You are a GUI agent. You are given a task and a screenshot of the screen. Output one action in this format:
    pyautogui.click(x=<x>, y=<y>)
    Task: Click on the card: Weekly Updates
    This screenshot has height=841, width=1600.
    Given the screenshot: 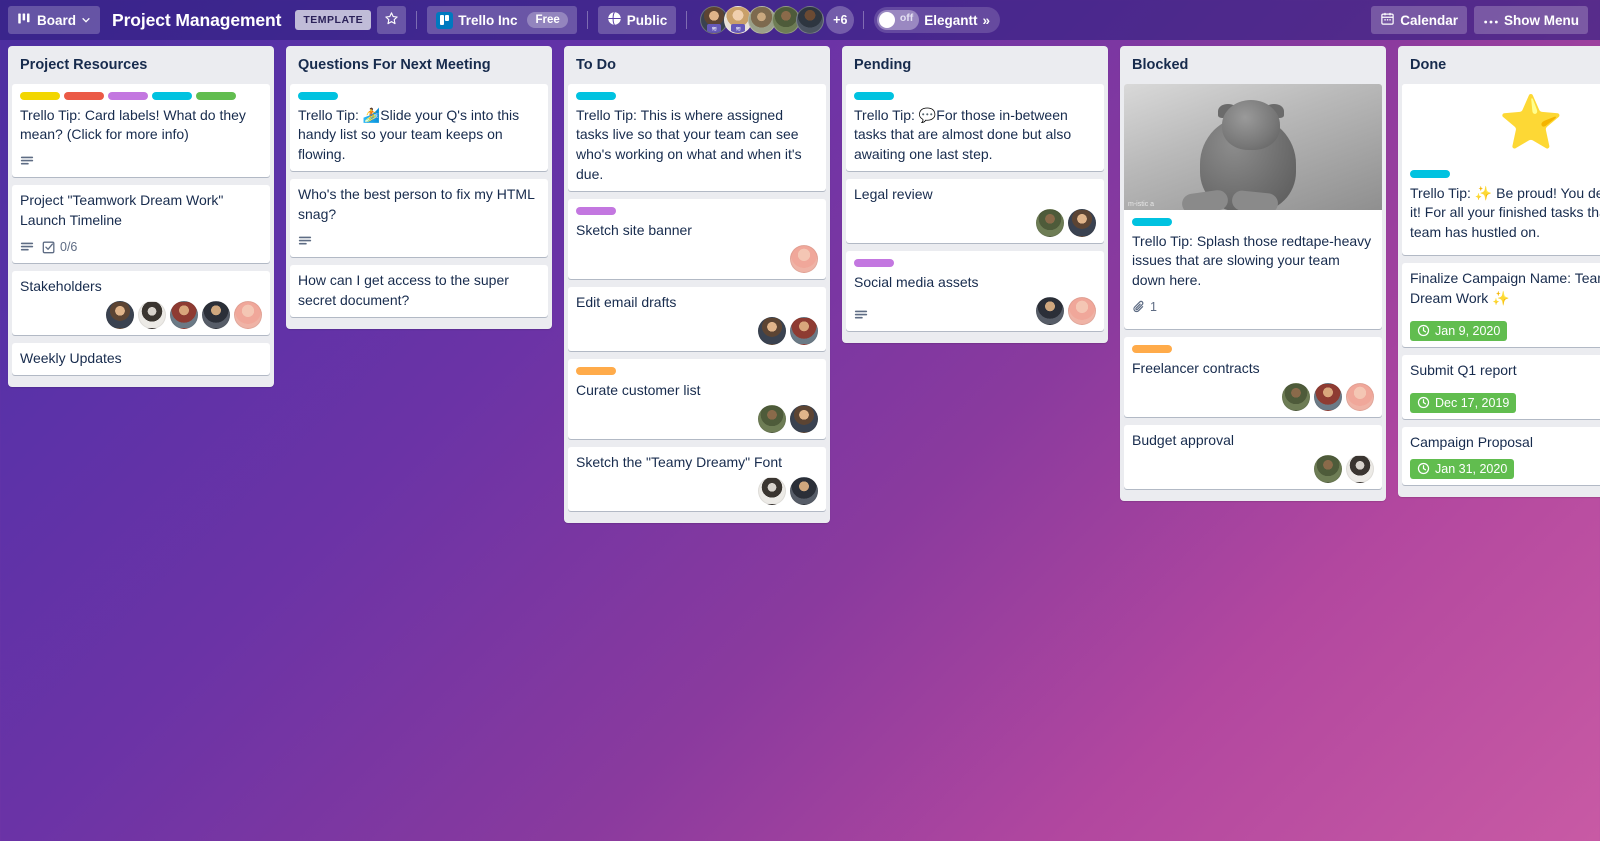 What is the action you would take?
    pyautogui.click(x=141, y=358)
    